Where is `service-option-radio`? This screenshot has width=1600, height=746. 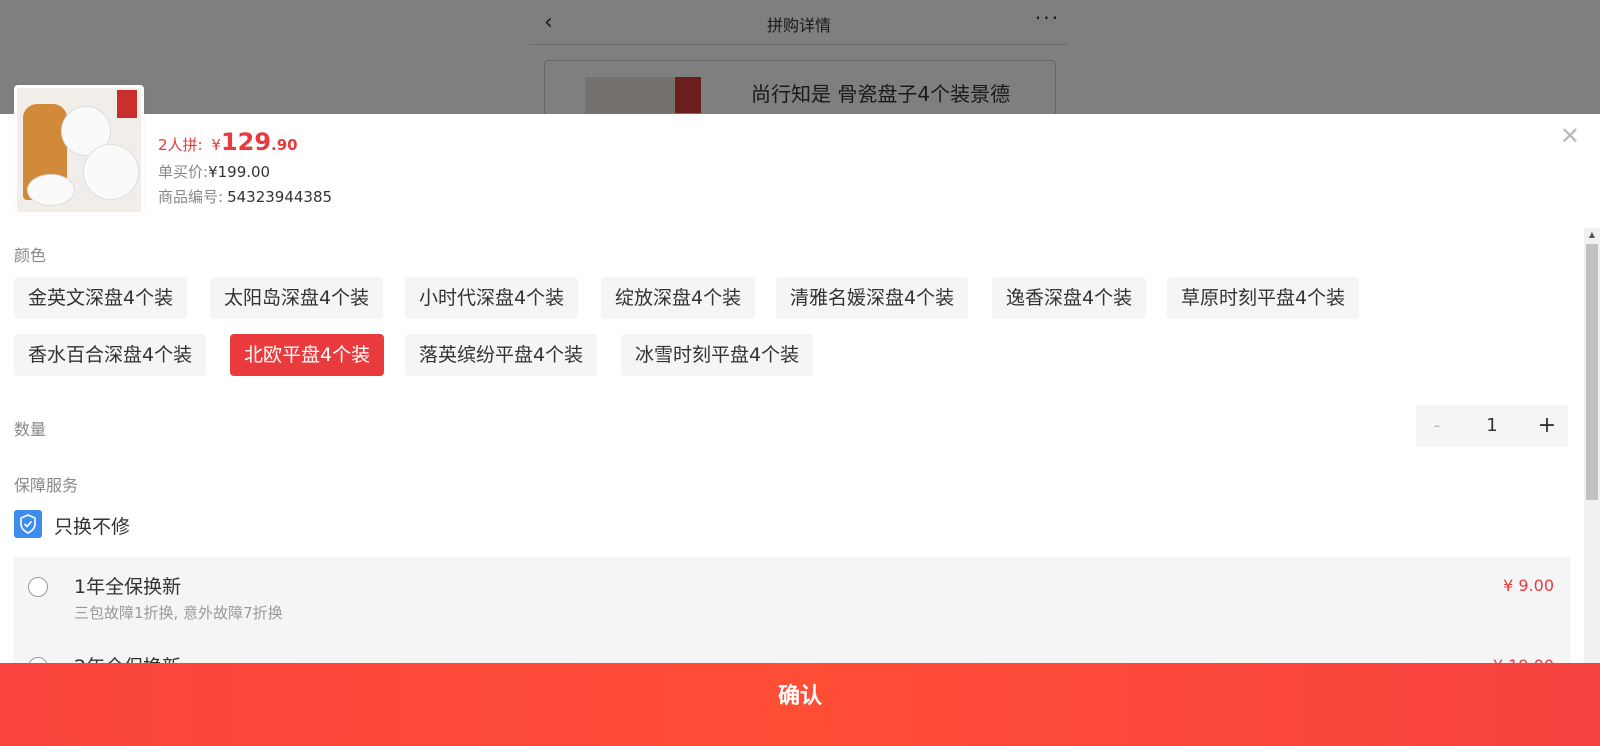
service-option-radio is located at coordinates (38, 587).